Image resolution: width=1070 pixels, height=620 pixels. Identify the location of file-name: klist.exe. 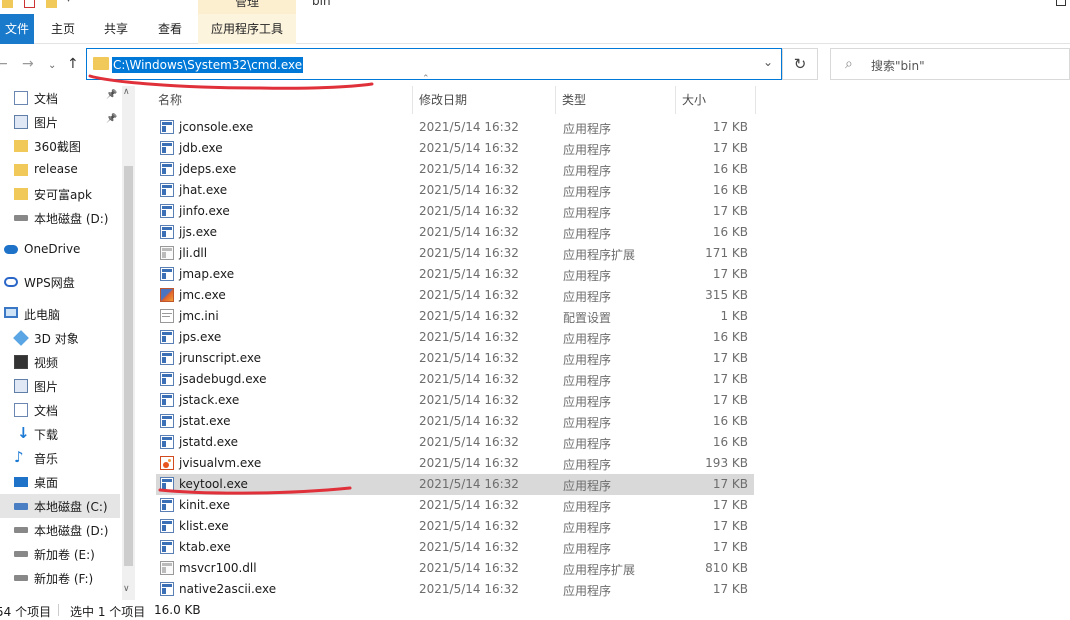
(204, 526).